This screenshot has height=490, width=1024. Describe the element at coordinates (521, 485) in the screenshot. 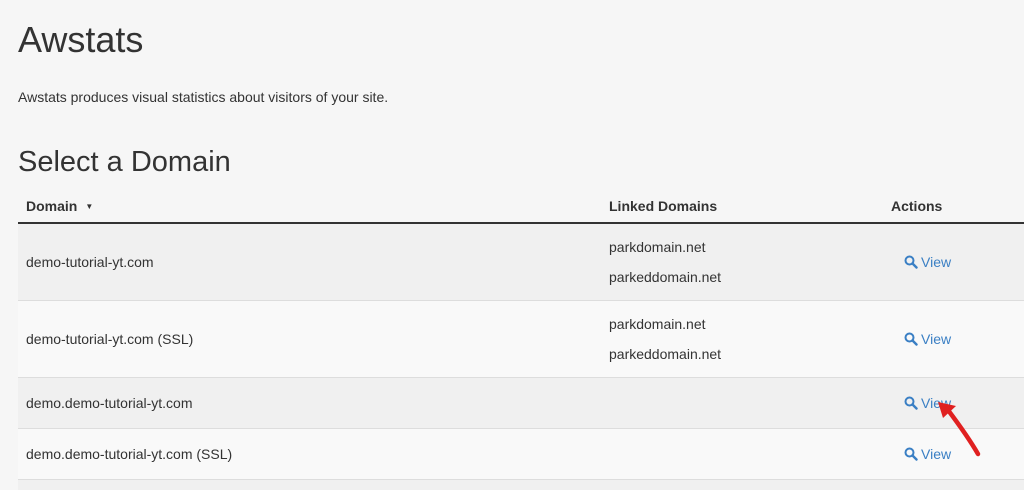

I see `table-row-partial` at that location.